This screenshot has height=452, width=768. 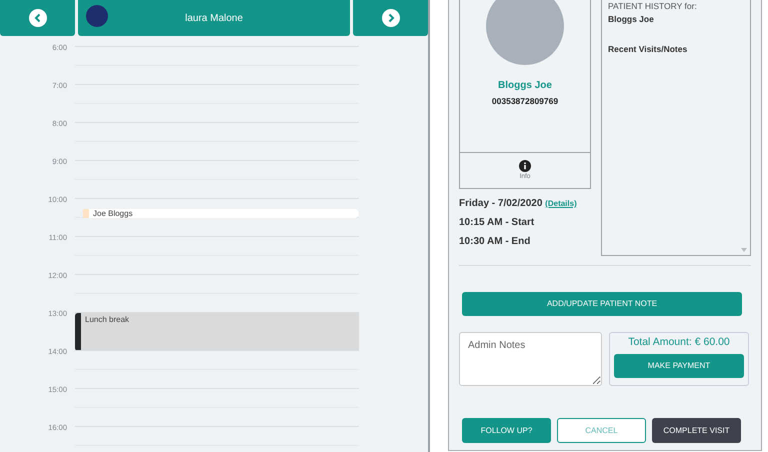 I want to click on chevron-right-icon, so click(x=391, y=18).